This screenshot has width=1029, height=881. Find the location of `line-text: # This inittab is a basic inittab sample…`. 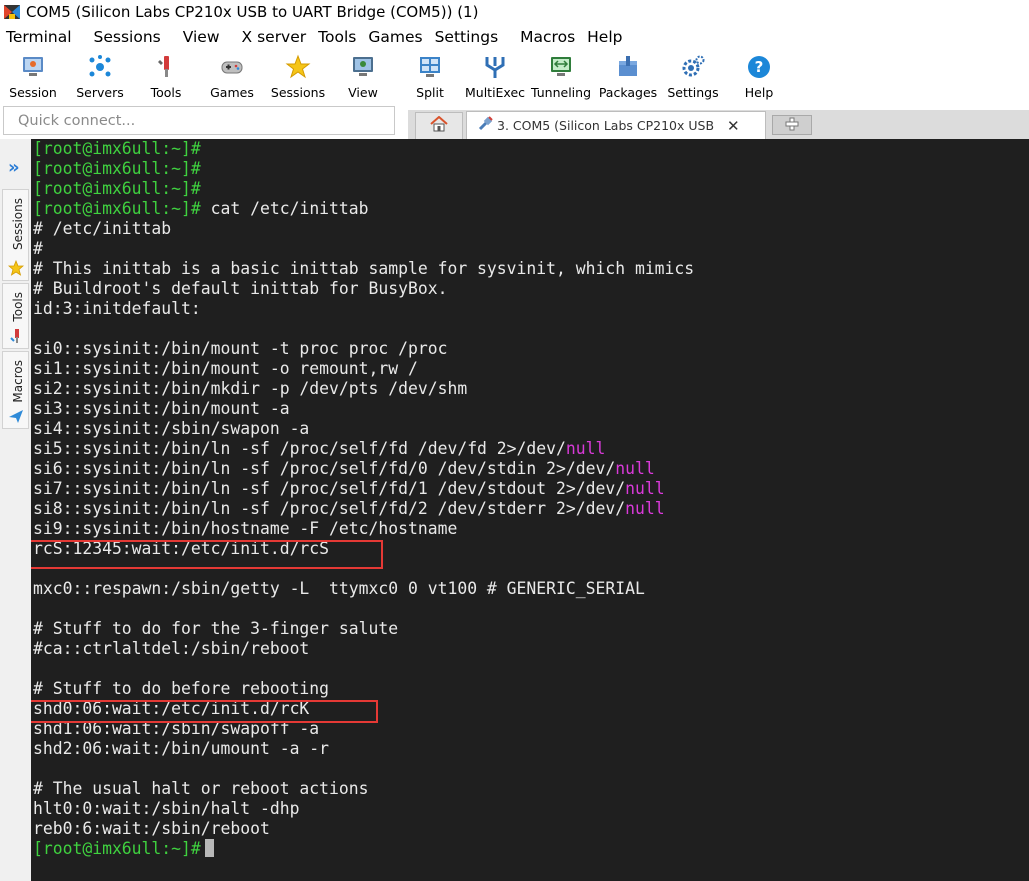

line-text: # This inittab is a basic inittab sample… is located at coordinates (364, 268).